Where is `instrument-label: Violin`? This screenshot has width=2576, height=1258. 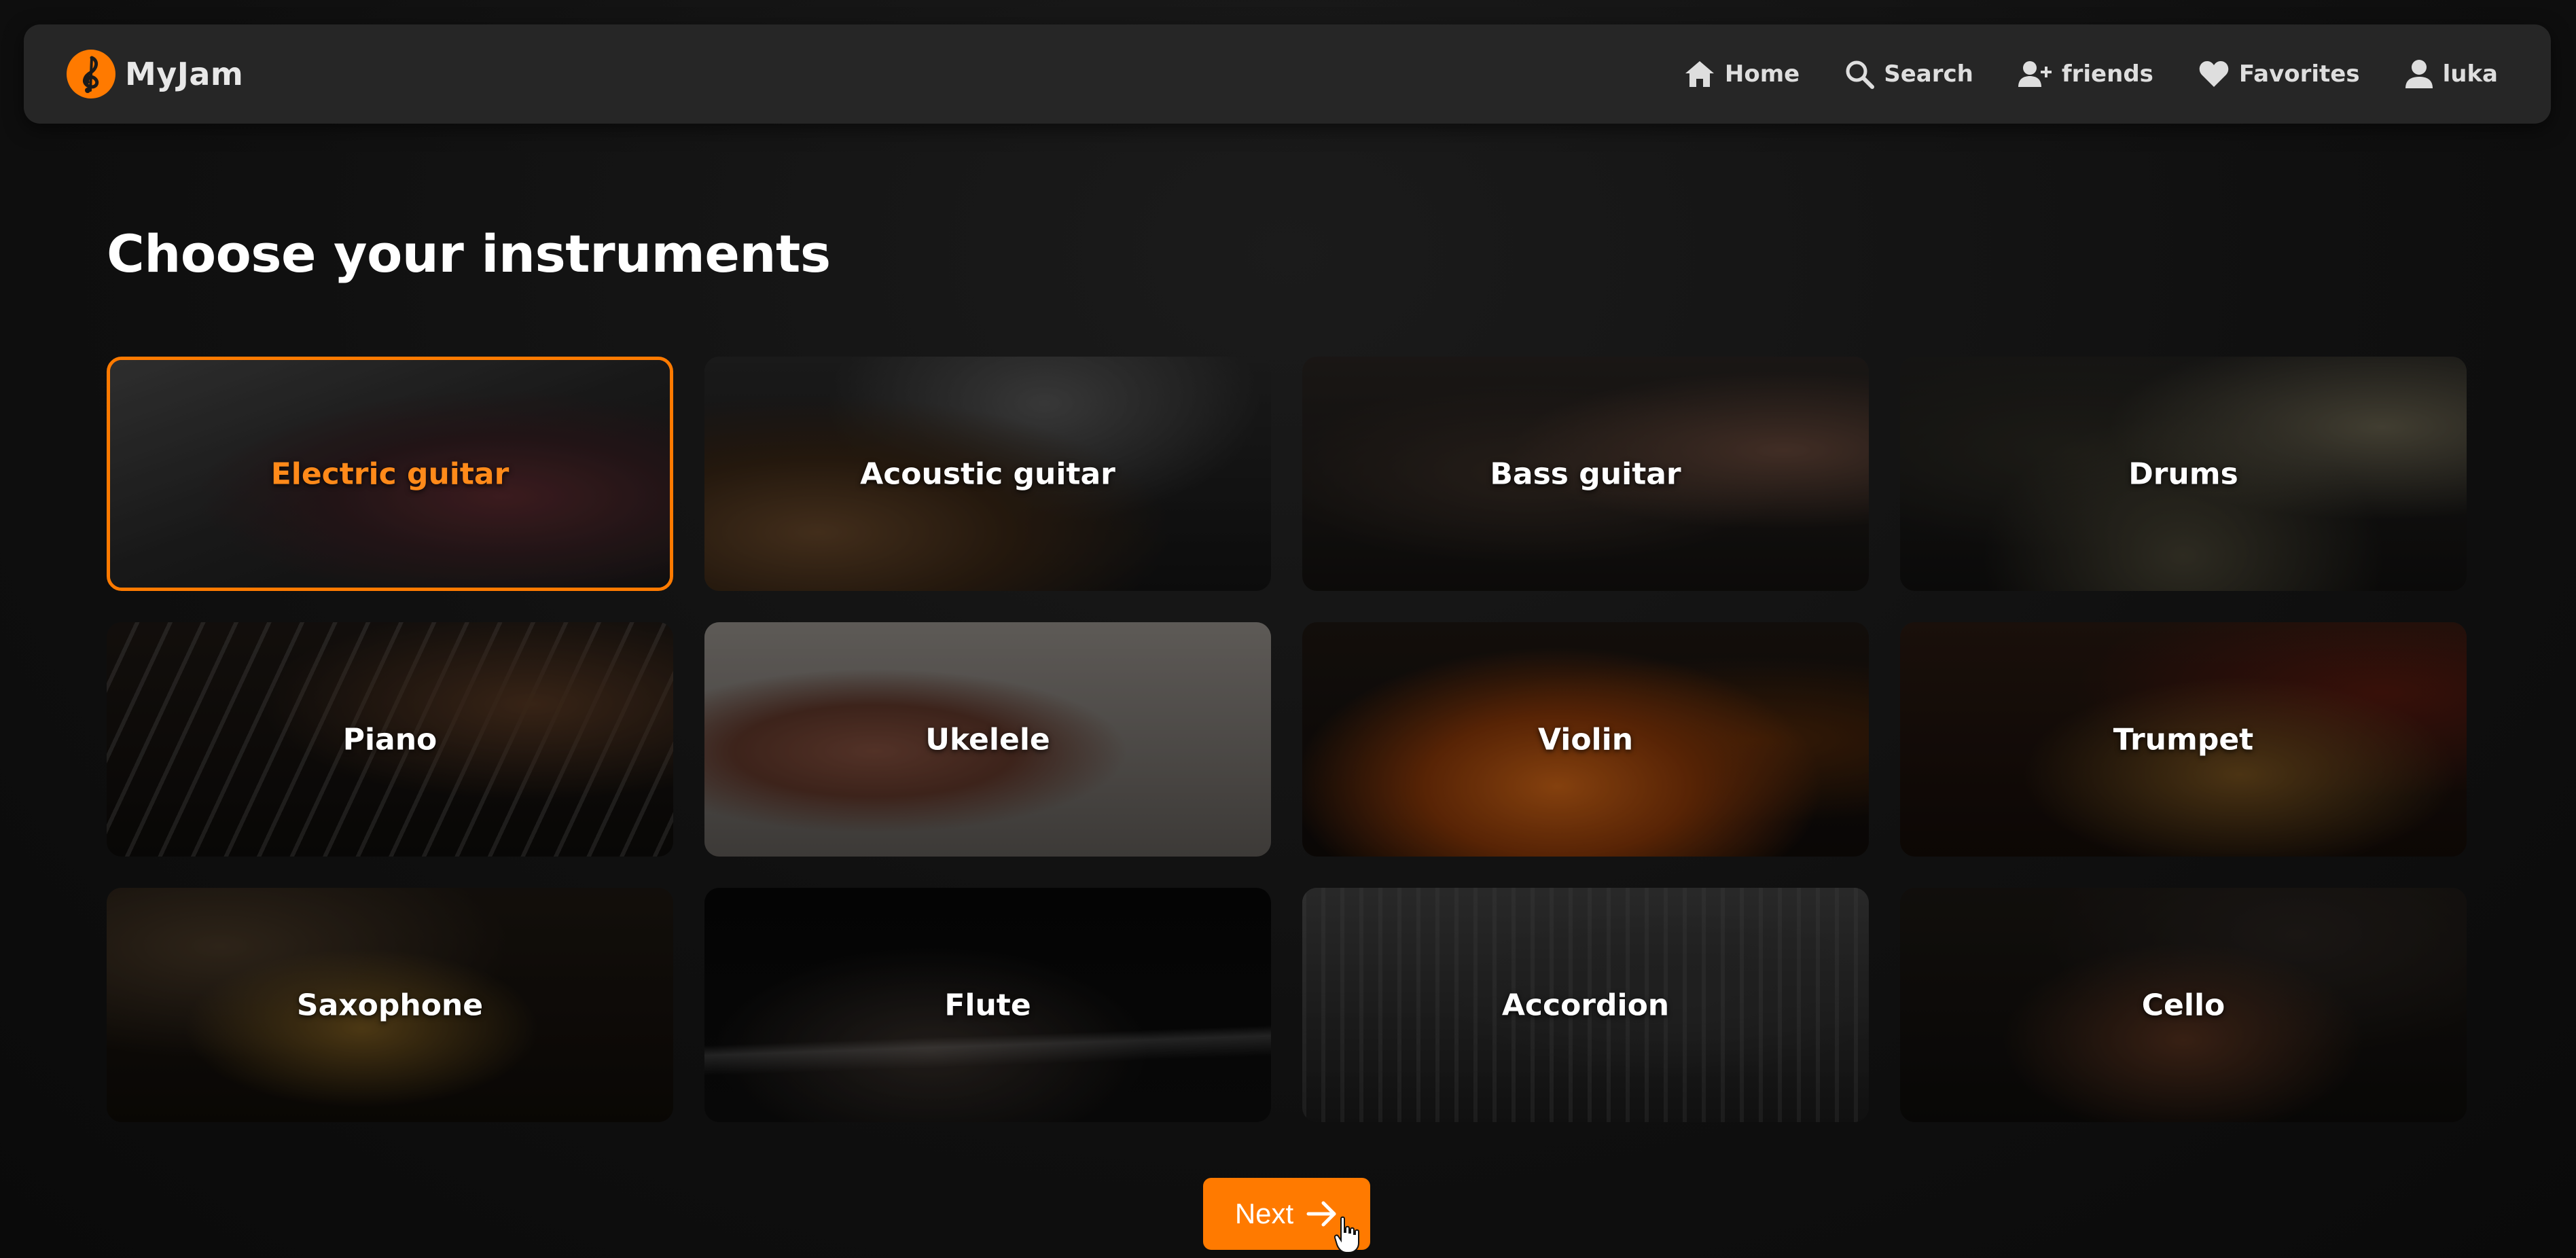 instrument-label: Violin is located at coordinates (1585, 739).